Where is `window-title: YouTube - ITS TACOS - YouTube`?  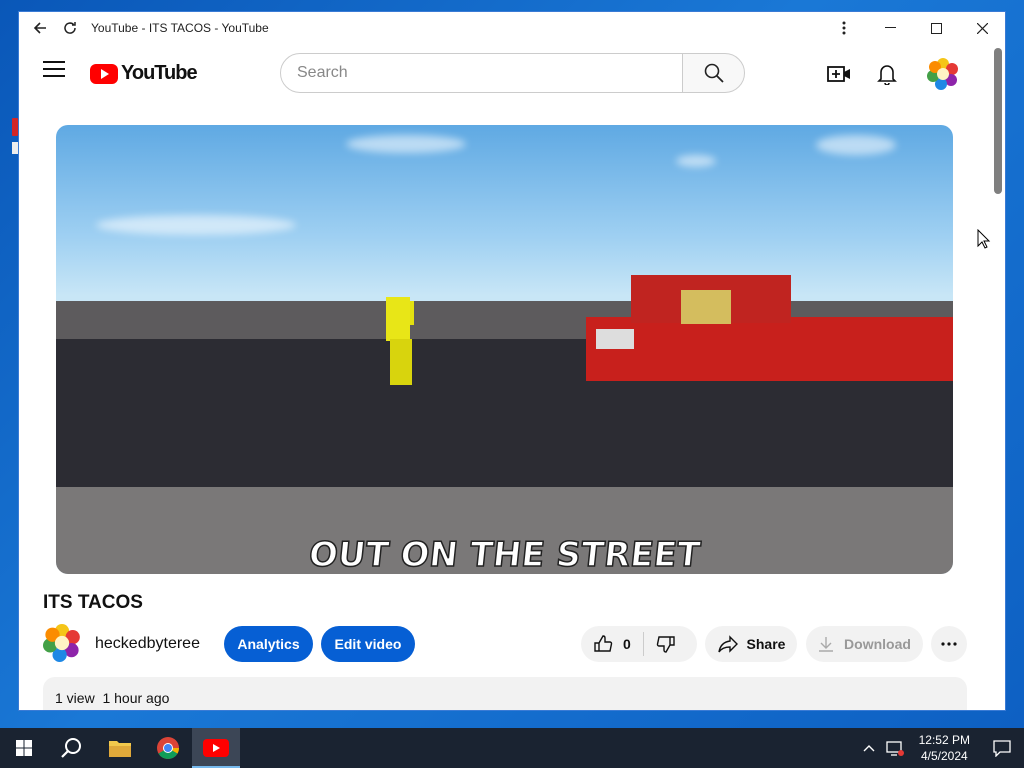 window-title: YouTube - ITS TACOS - YouTube is located at coordinates (180, 28).